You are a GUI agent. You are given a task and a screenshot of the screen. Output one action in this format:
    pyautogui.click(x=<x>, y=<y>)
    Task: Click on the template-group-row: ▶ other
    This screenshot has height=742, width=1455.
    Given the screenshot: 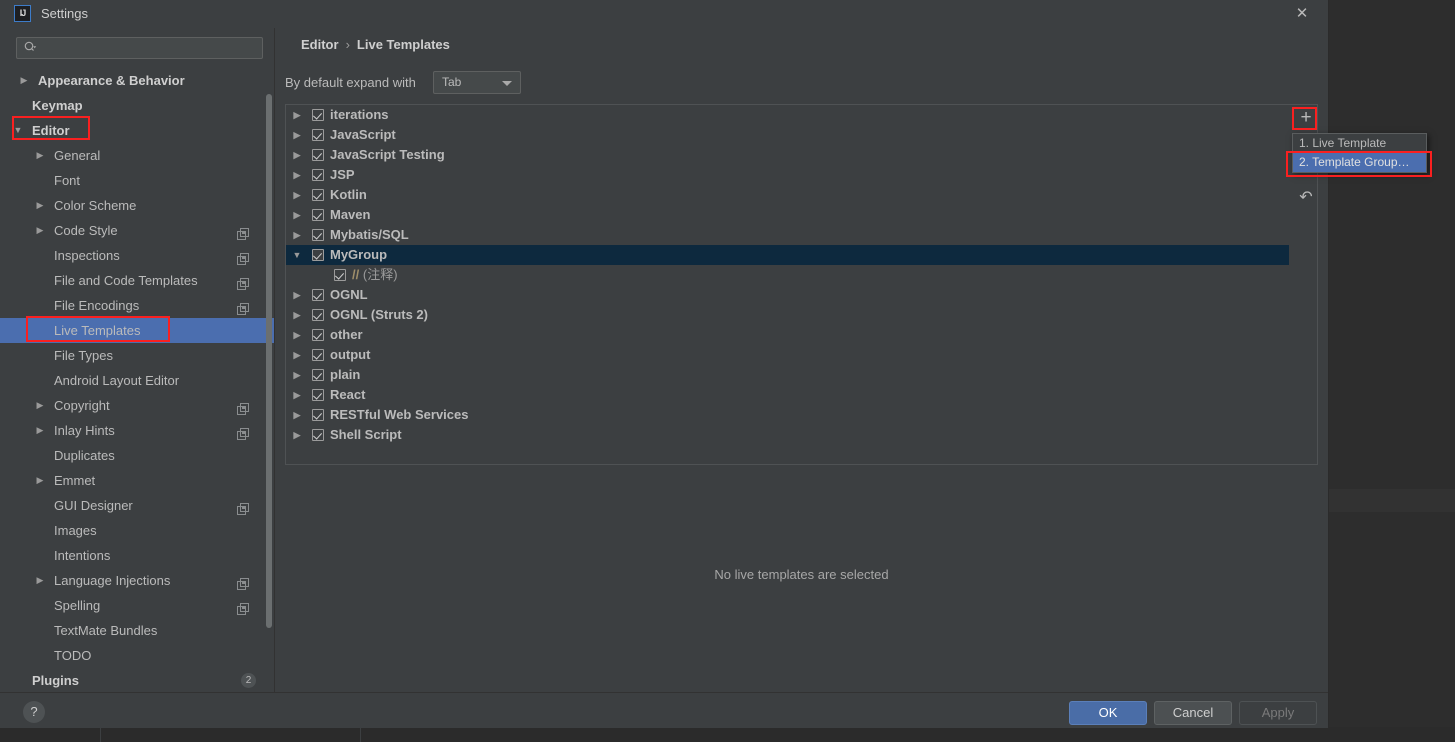 What is the action you would take?
    pyautogui.click(x=787, y=335)
    